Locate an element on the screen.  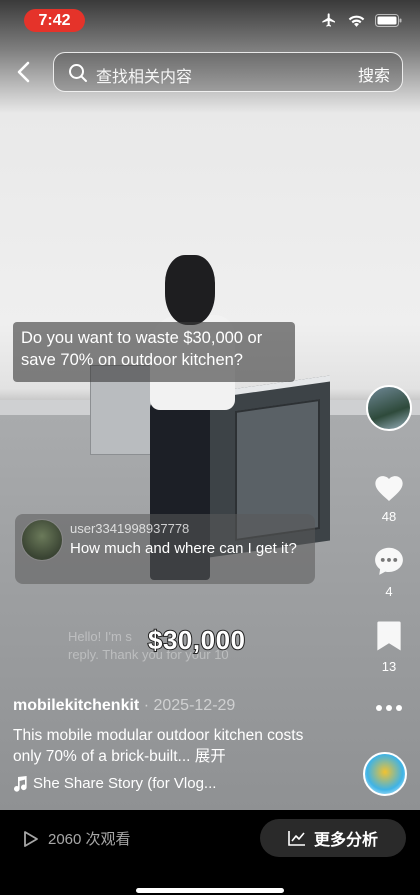
comment-text: How much and where can I get it? is located at coordinates (183, 548).